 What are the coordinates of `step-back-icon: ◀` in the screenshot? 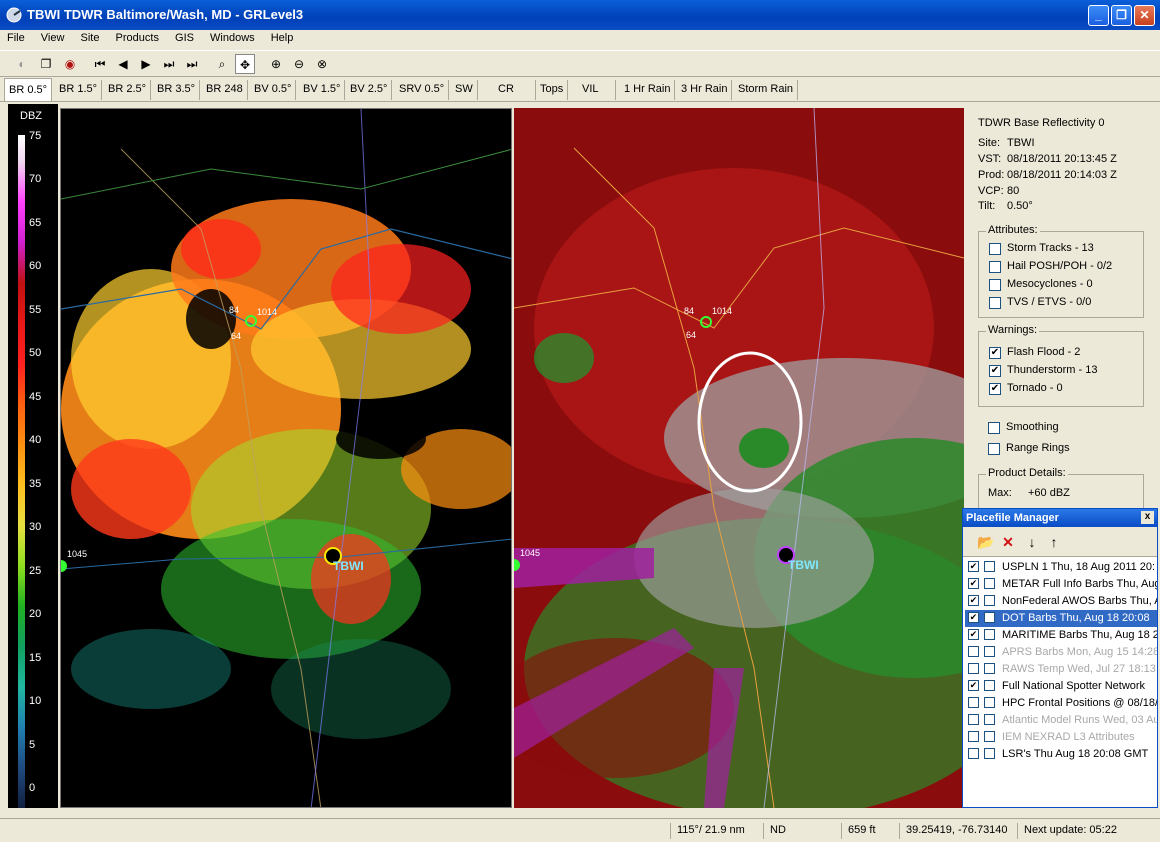 It's located at (123, 64).